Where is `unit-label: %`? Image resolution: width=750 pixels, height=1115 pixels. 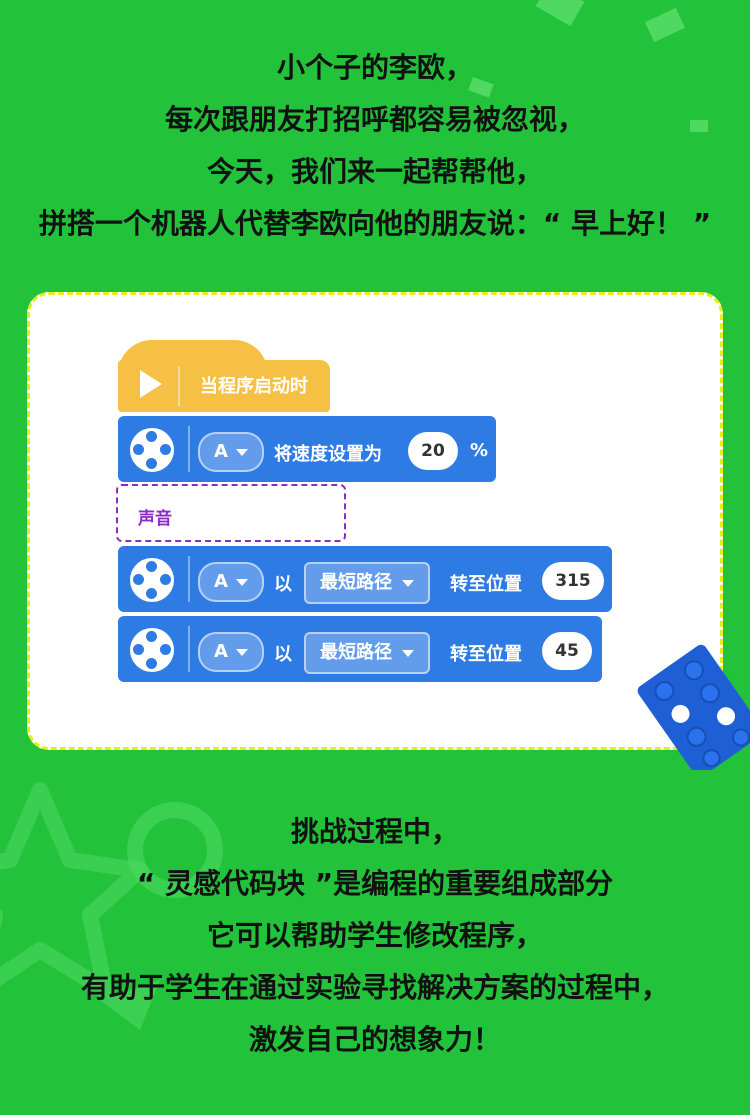 unit-label: % is located at coordinates (479, 450).